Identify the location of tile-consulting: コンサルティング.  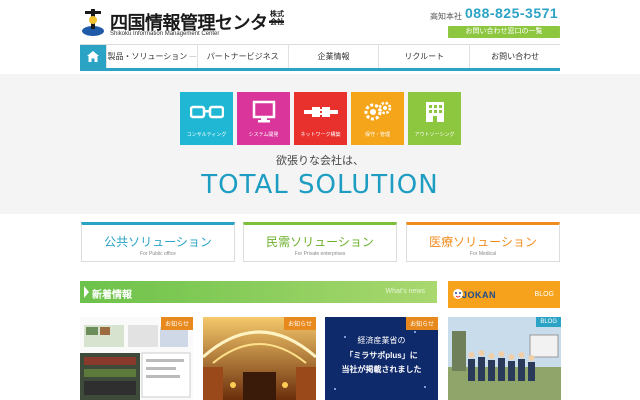
(206, 118).